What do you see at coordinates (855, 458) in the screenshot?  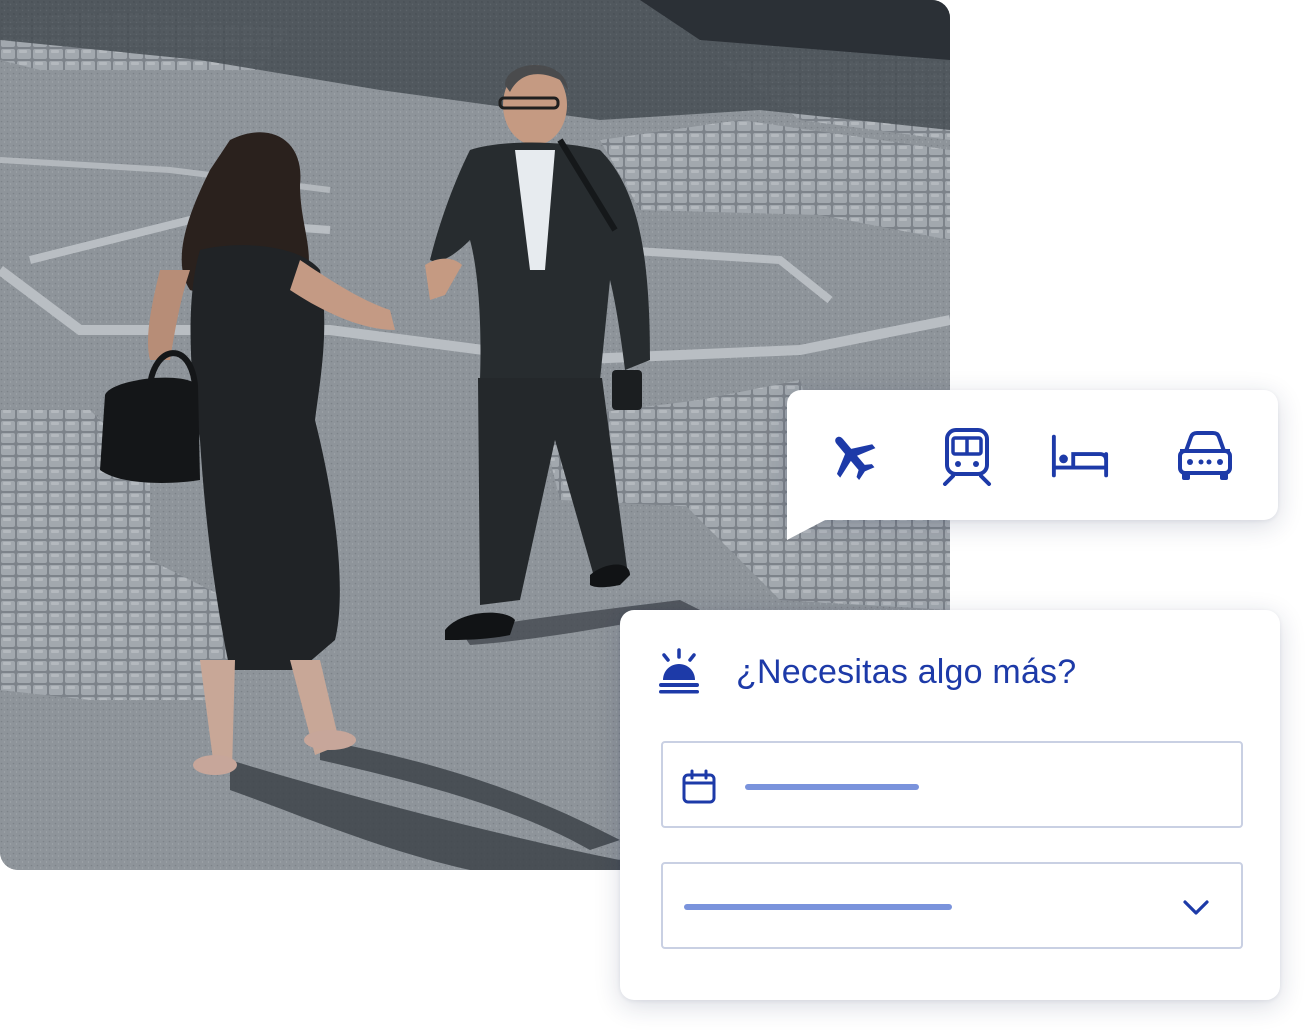 I see `airplane-icon` at bounding box center [855, 458].